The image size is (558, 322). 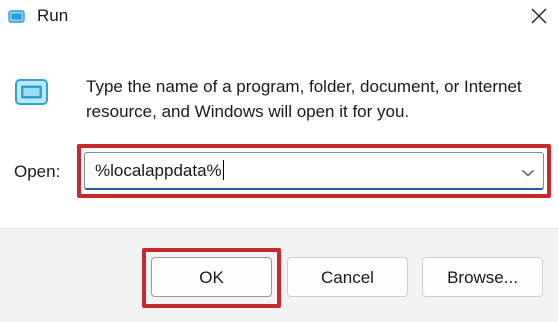 What do you see at coordinates (279, 17) in the screenshot?
I see `title-bar: Run` at bounding box center [279, 17].